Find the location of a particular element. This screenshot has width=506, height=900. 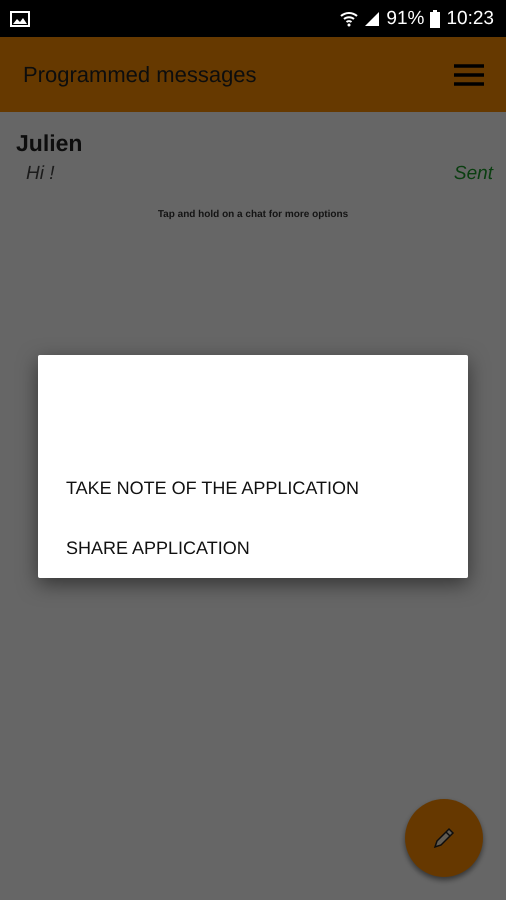

signal-icon is located at coordinates (372, 18).